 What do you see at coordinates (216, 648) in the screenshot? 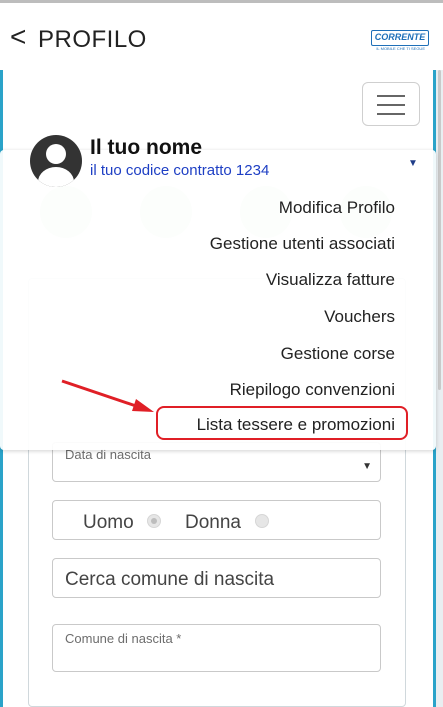
I see `birth-city-field: Comune di nascita *` at bounding box center [216, 648].